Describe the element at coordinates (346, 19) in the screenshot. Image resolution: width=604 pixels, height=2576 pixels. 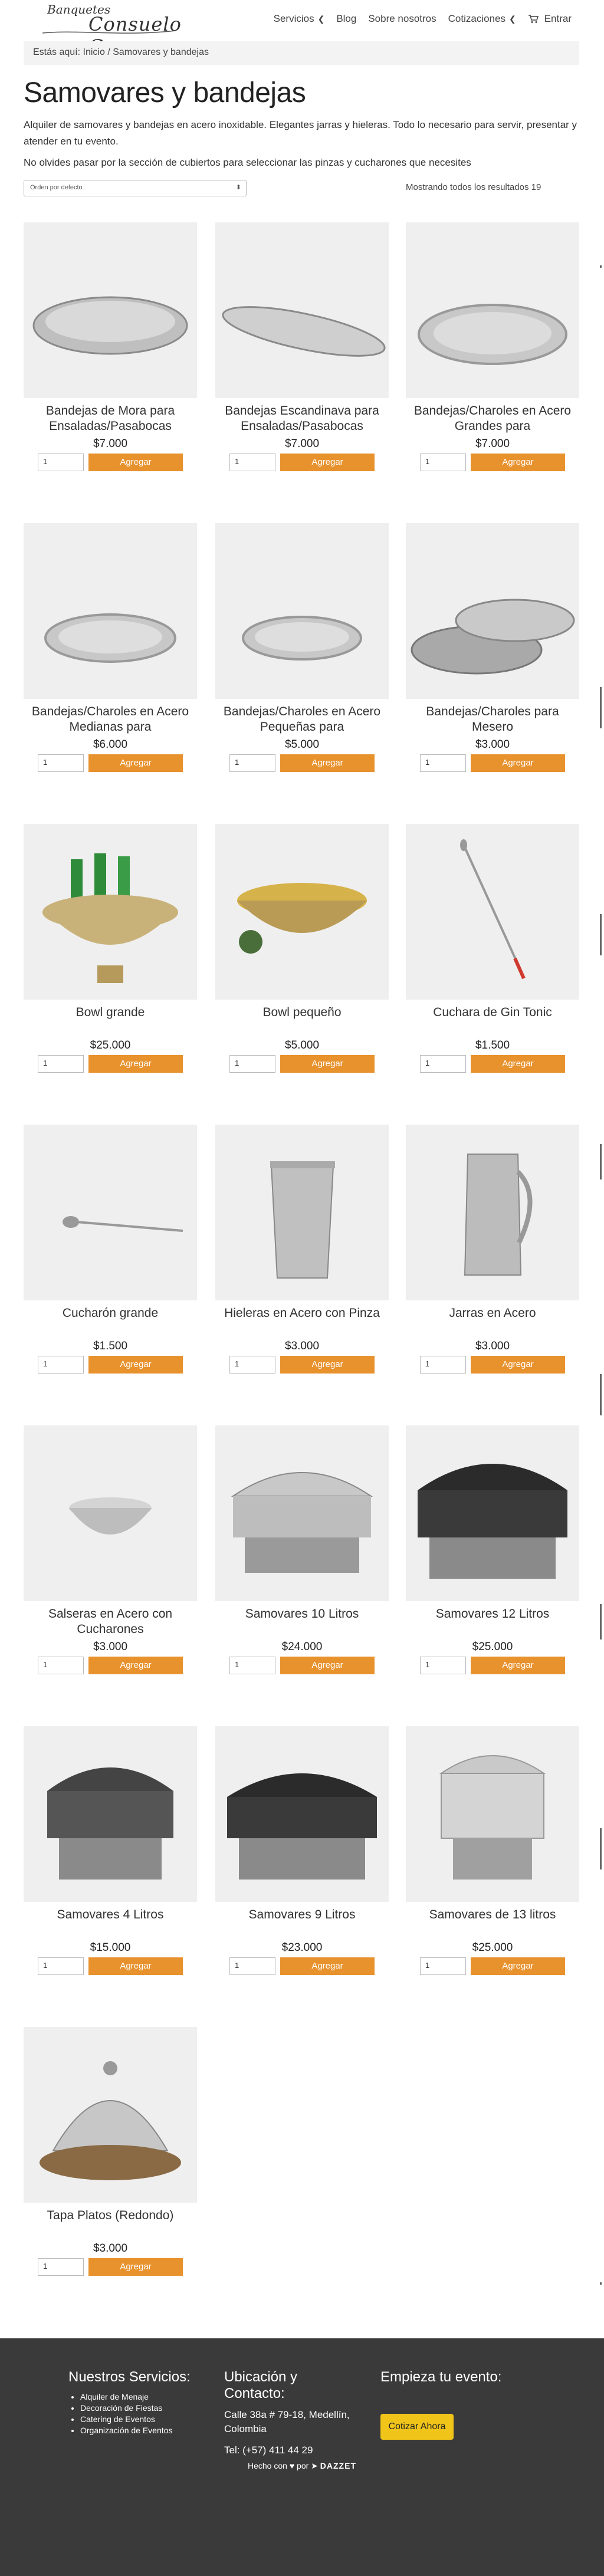
I see `nav-item-blog: Blog` at that location.